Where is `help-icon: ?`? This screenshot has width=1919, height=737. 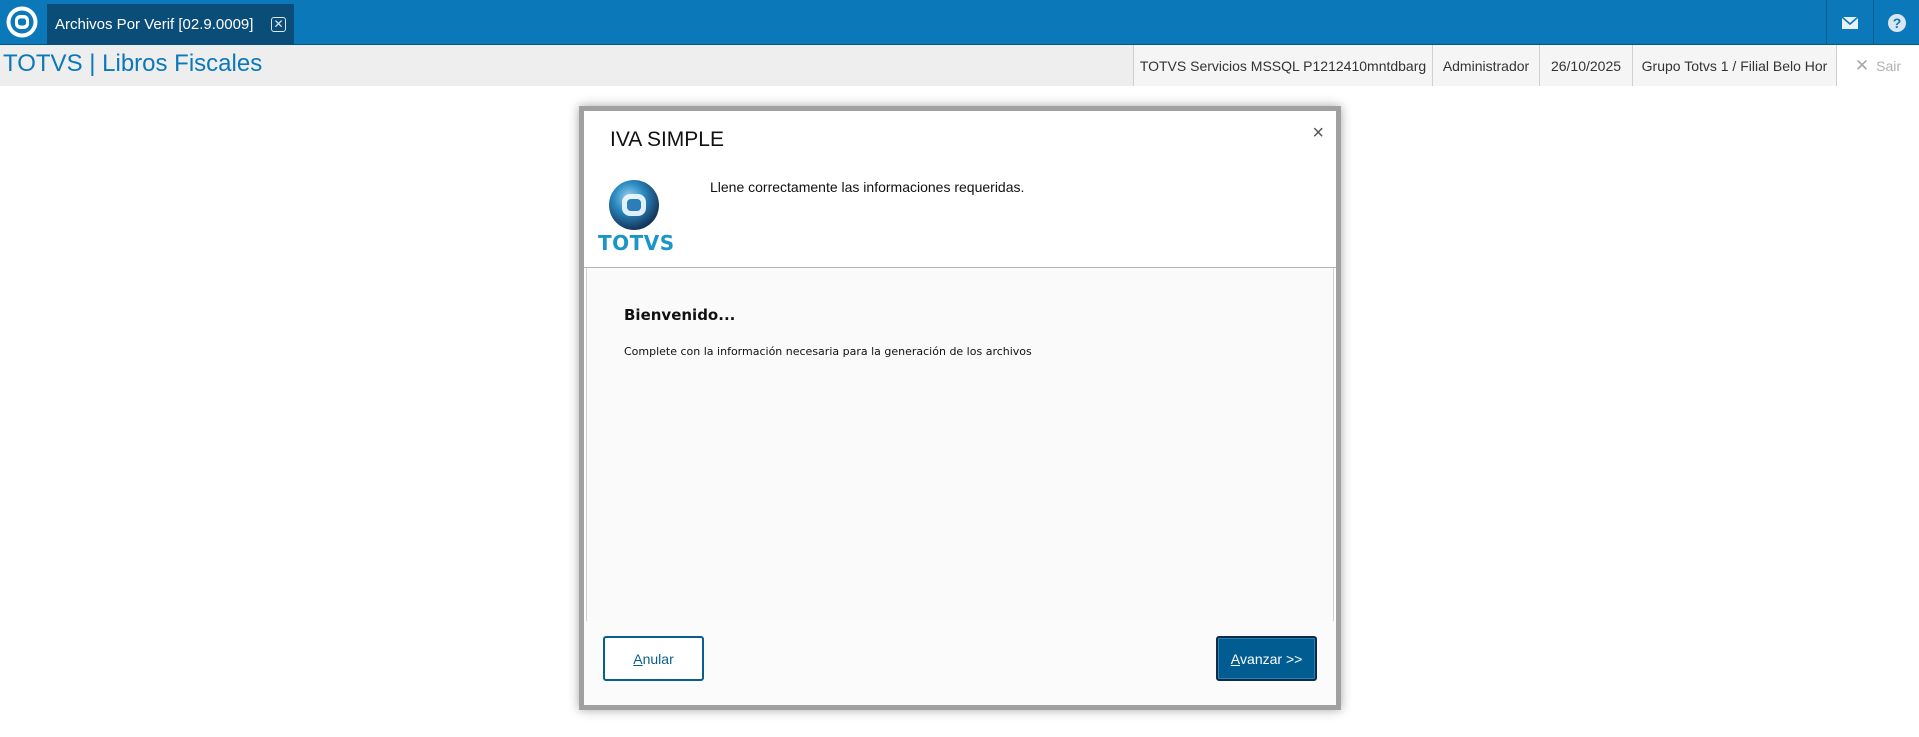
help-icon: ? is located at coordinates (1896, 22).